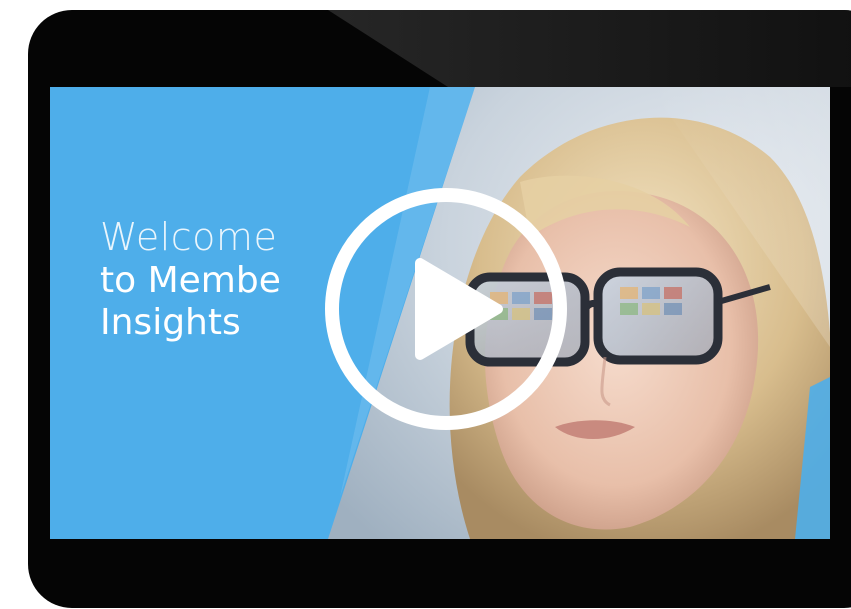 The image size is (851, 609). What do you see at coordinates (190, 280) in the screenshot?
I see `title-line-1: to Membe` at bounding box center [190, 280].